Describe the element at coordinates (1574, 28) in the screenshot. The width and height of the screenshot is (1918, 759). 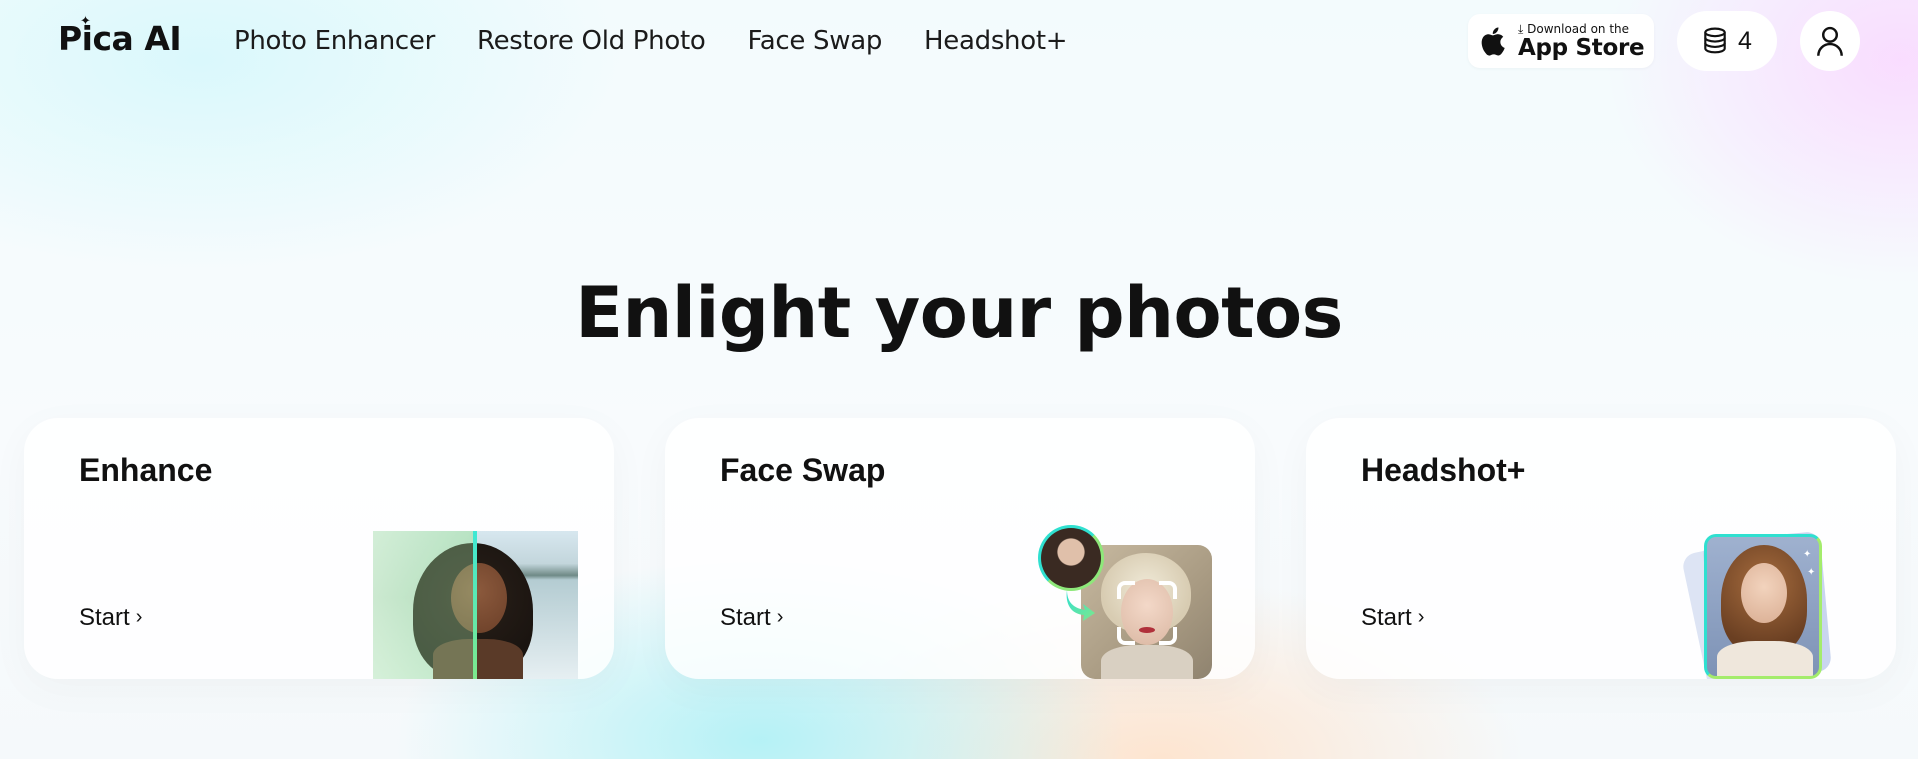
I see `app-store-small-text: ⤓ Download on the` at that location.